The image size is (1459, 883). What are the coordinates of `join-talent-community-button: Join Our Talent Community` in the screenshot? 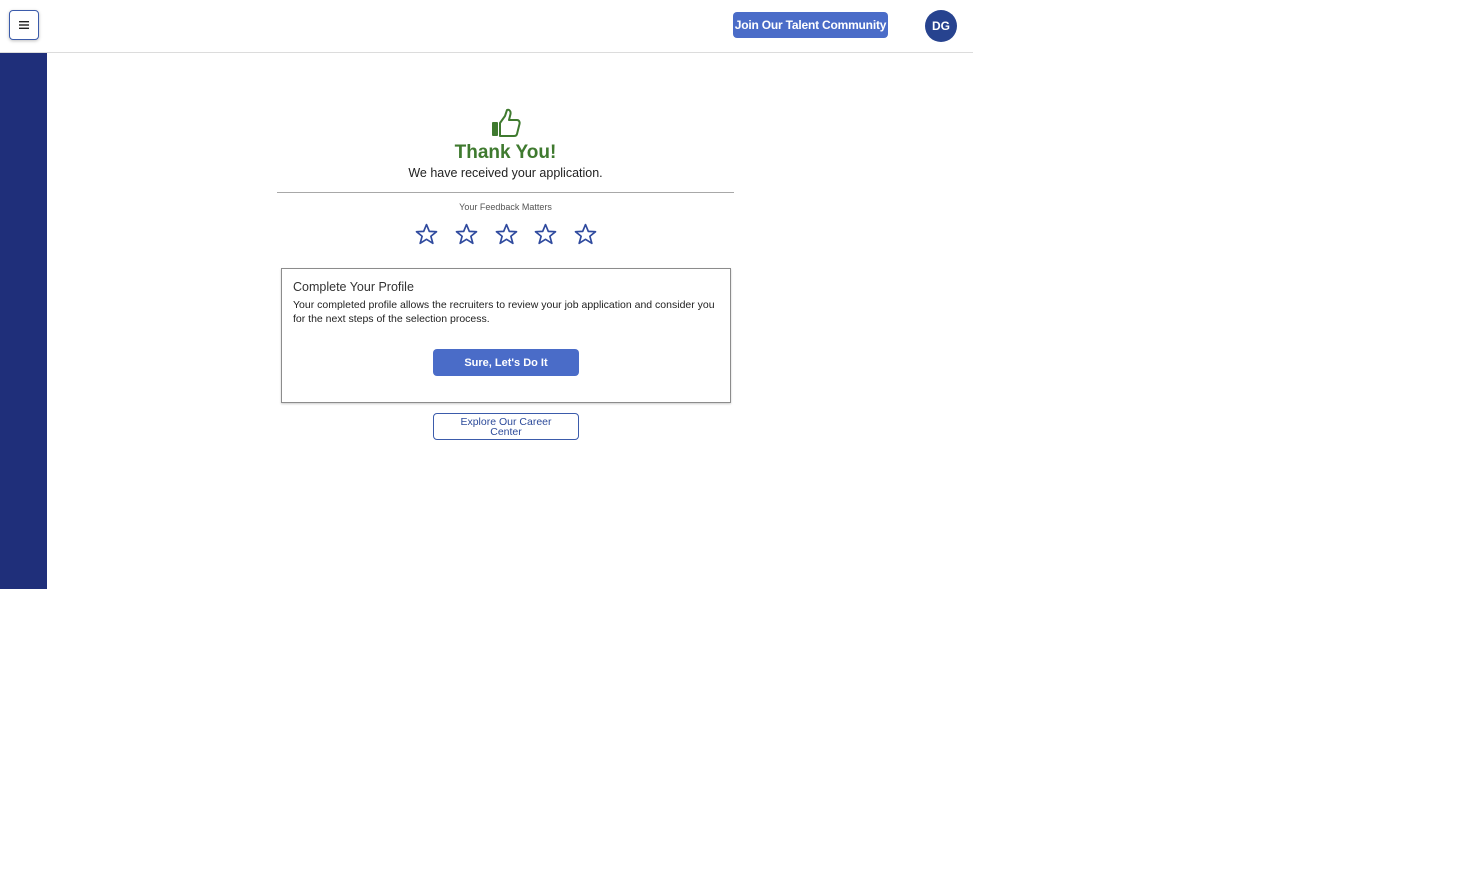 It's located at (810, 25).